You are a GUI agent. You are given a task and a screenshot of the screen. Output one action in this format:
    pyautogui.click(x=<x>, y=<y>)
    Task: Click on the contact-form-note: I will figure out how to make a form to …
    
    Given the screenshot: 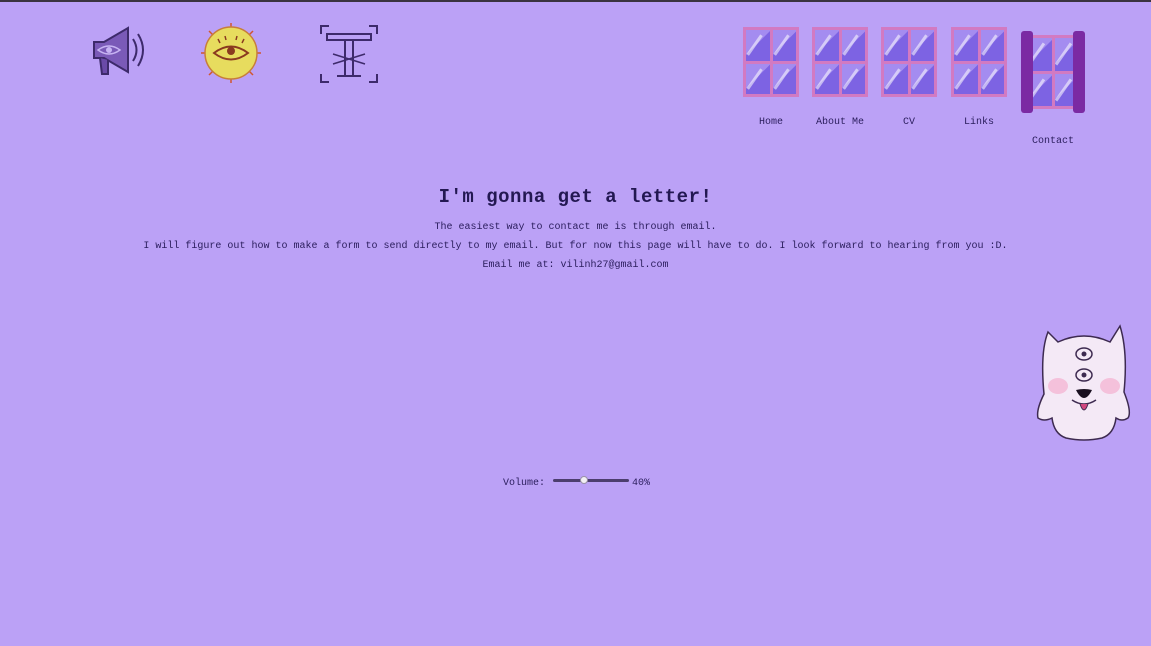 What is the action you would take?
    pyautogui.click(x=575, y=246)
    